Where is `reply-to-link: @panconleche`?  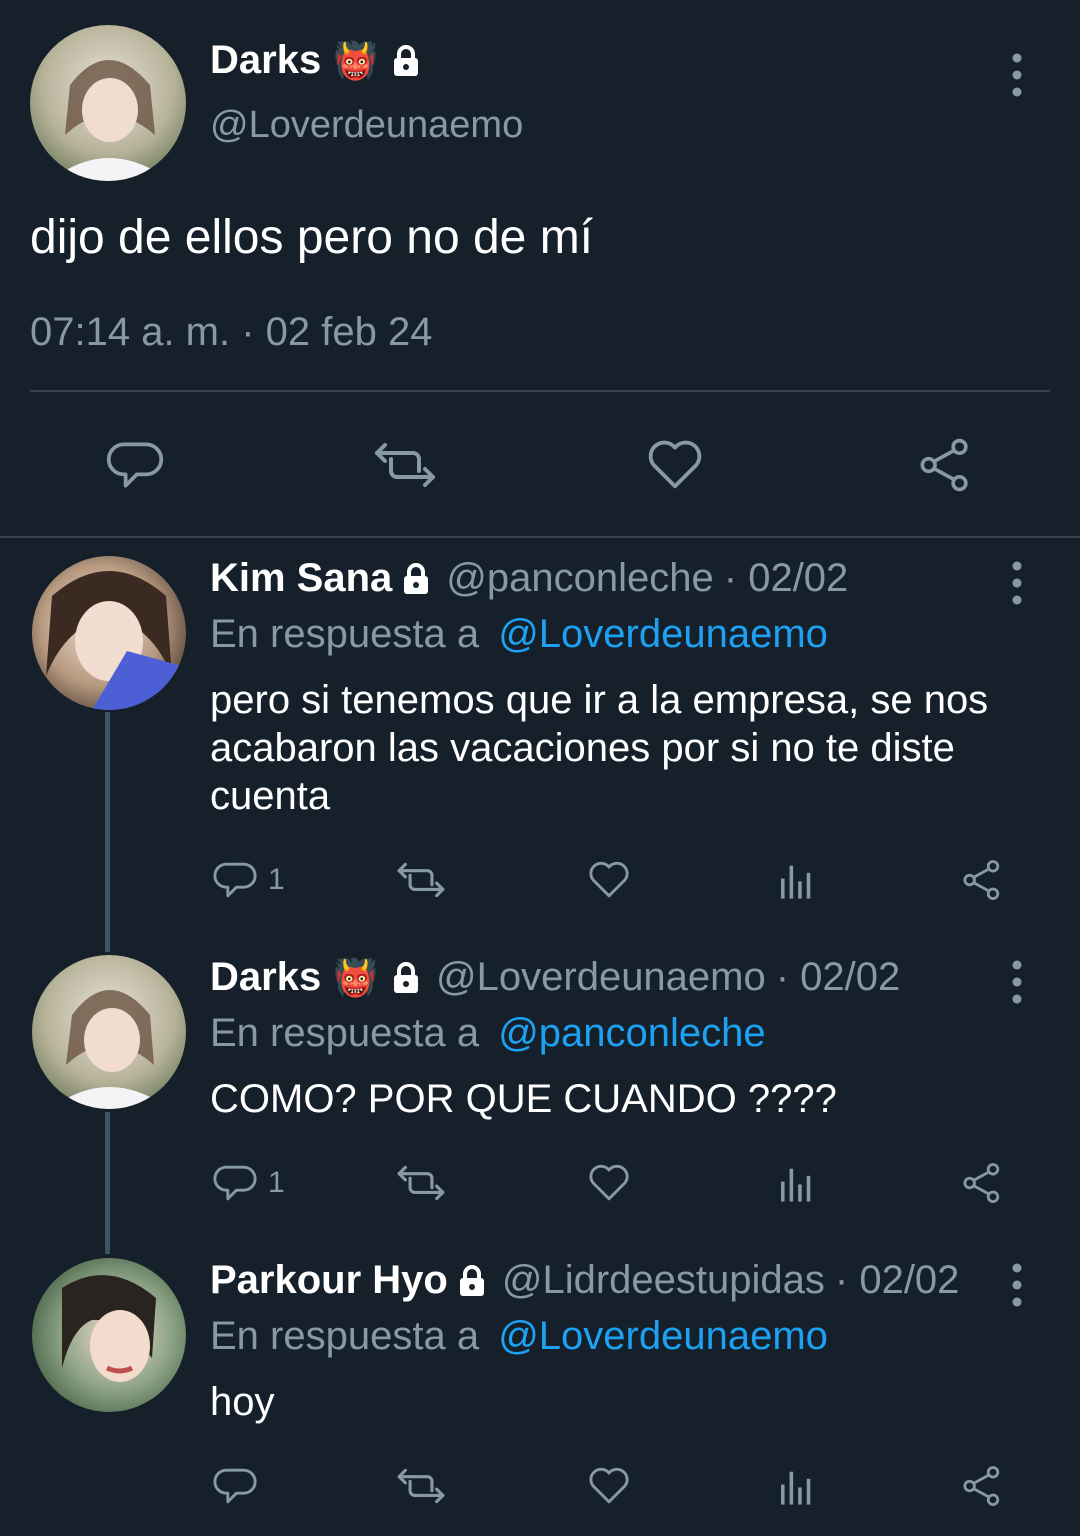 reply-to-link: @panconleche is located at coordinates (631, 1033).